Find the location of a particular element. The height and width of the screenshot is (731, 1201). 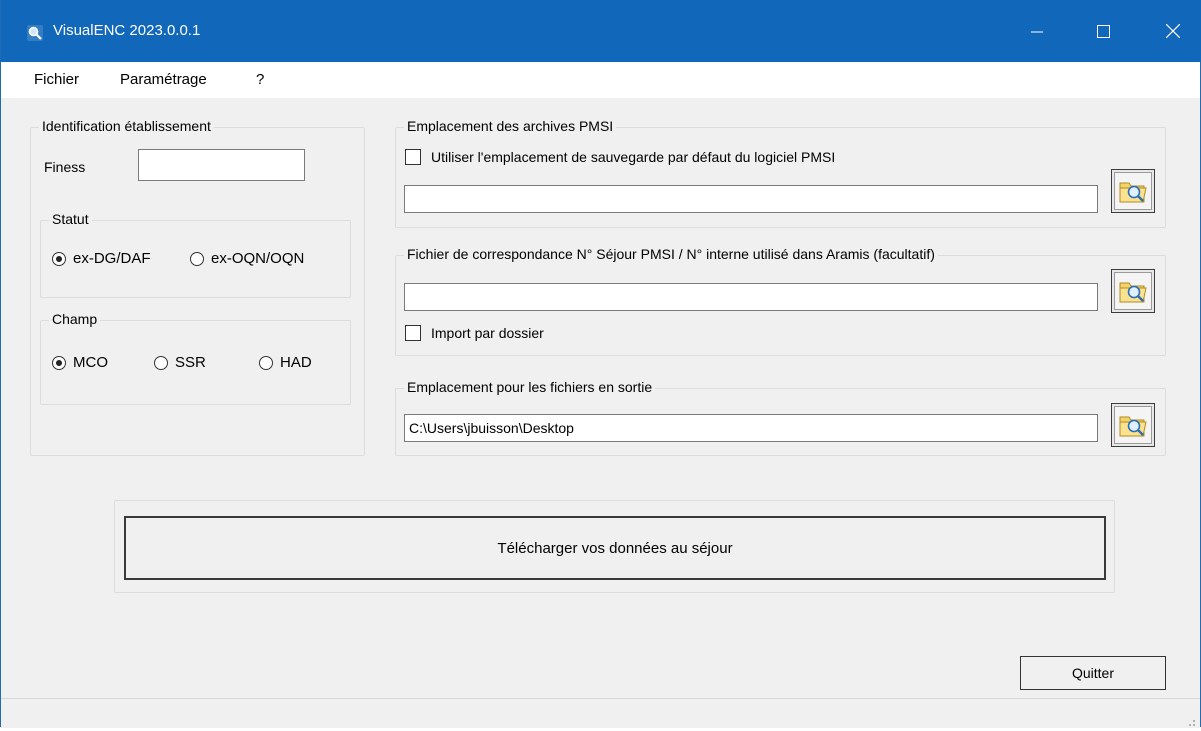

radio-ex-oqn-oqn: ex-OQN/OQN is located at coordinates (247, 258).